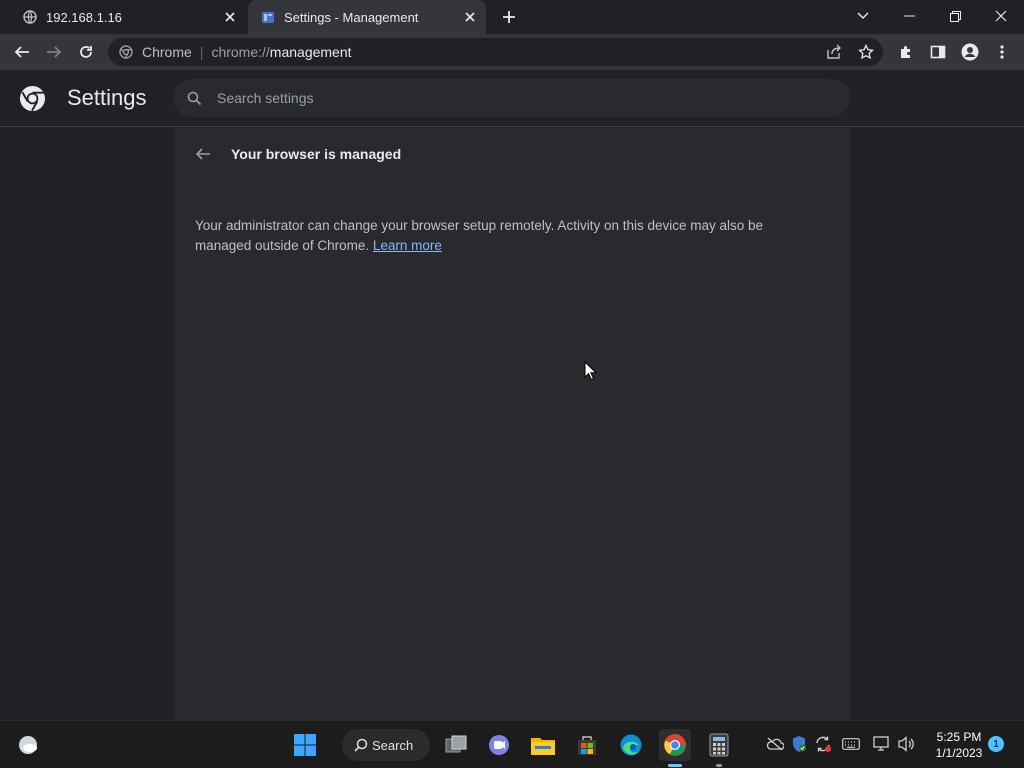 This screenshot has width=1024, height=768. I want to click on clock-date: 1/1/2023, so click(959, 753).